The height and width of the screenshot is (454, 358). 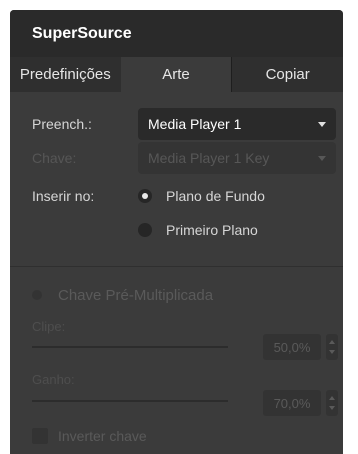 What do you see at coordinates (209, 158) in the screenshot?
I see `key-source-value: Media Player 1 Key` at bounding box center [209, 158].